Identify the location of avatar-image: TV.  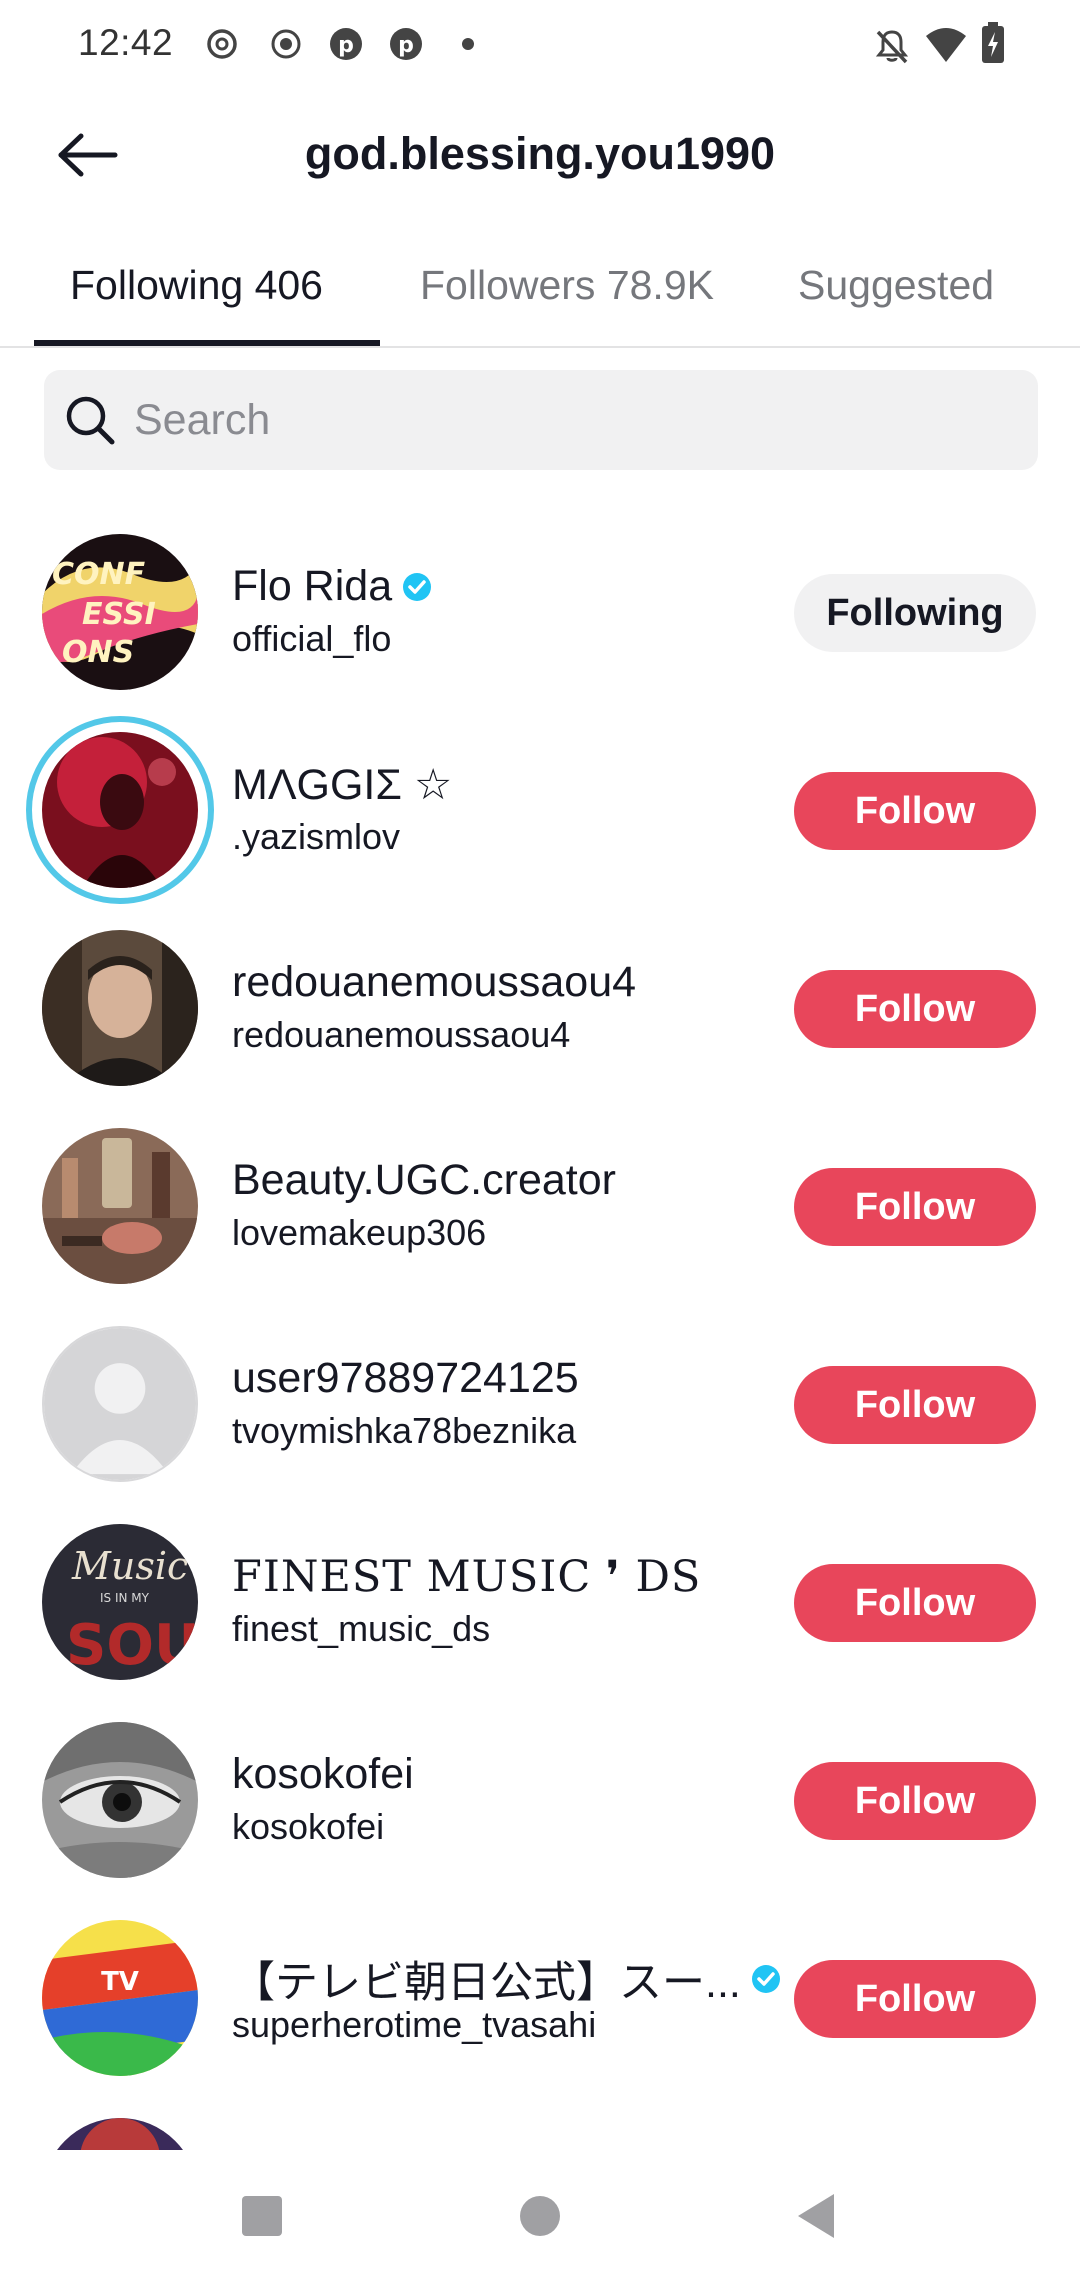
(120, 1998).